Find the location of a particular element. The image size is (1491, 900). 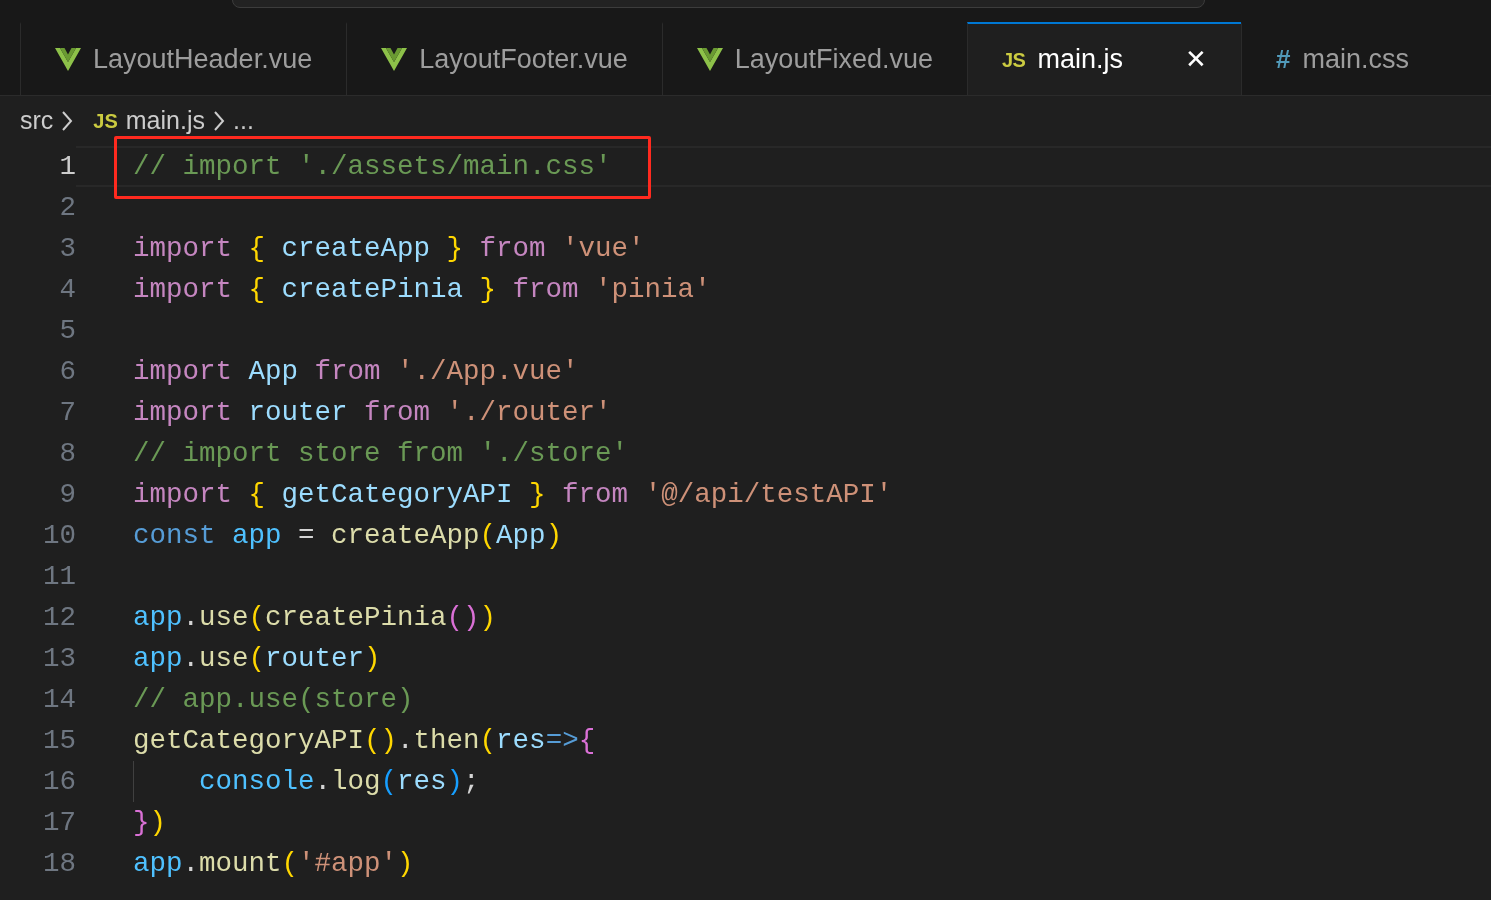

line-number: 10 is located at coordinates (59, 535).